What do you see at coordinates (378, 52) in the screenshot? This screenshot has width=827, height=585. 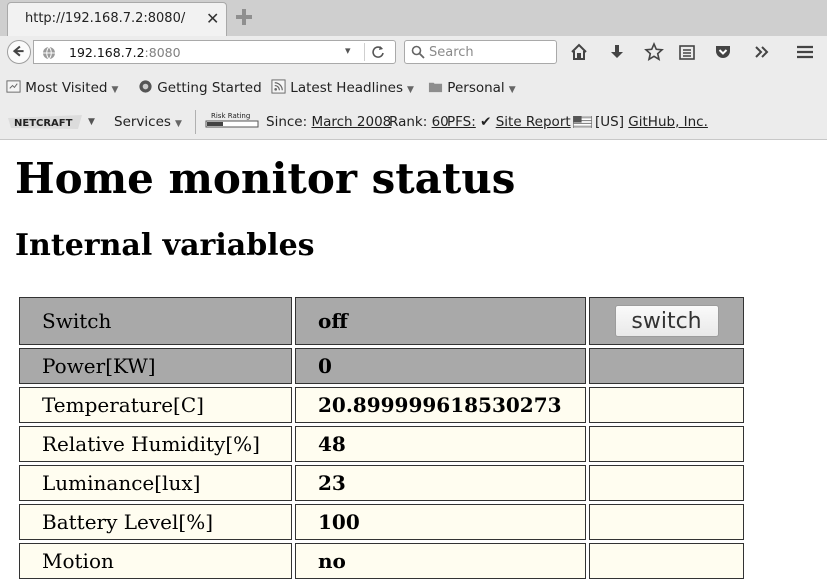 I see `reload-icon` at bounding box center [378, 52].